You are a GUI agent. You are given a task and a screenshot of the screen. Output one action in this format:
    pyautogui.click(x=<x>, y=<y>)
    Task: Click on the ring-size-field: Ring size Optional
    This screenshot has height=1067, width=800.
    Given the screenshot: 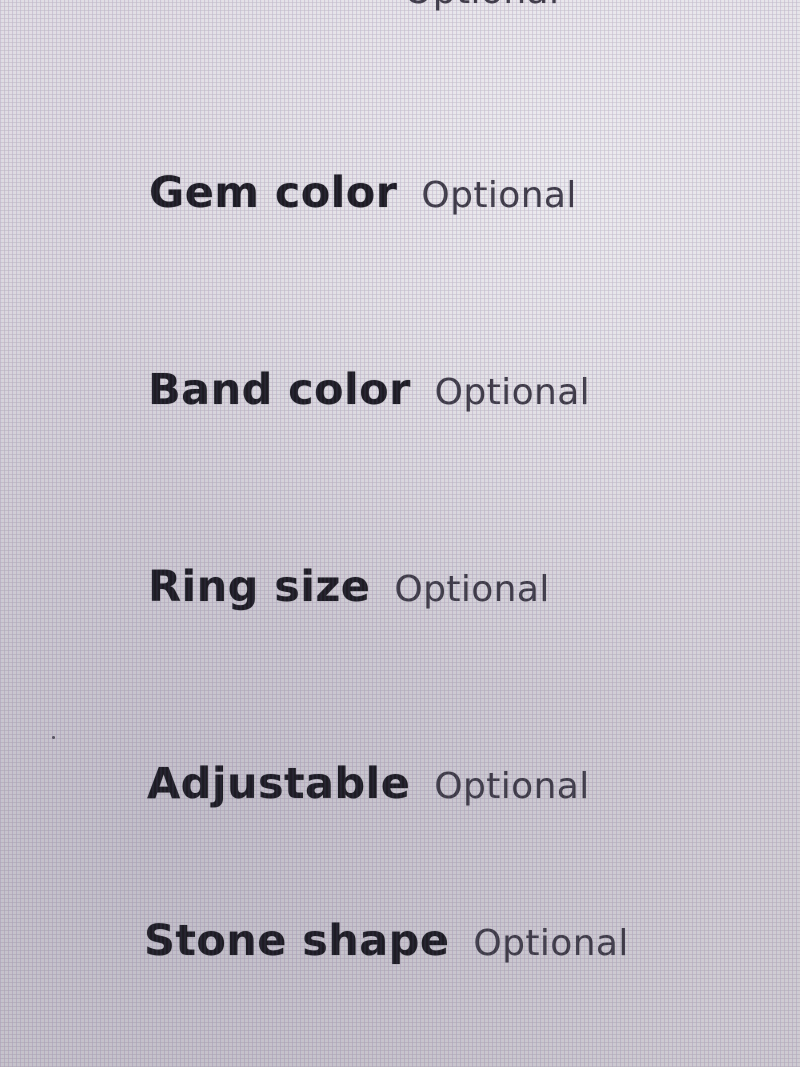 What is the action you would take?
    pyautogui.click(x=349, y=587)
    